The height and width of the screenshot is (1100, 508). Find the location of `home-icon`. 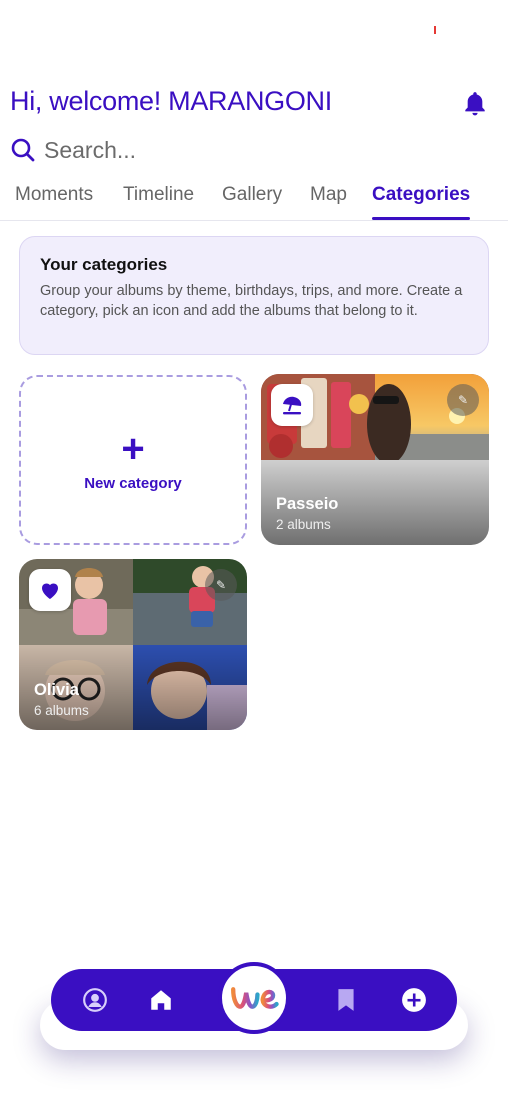

home-icon is located at coordinates (161, 1000).